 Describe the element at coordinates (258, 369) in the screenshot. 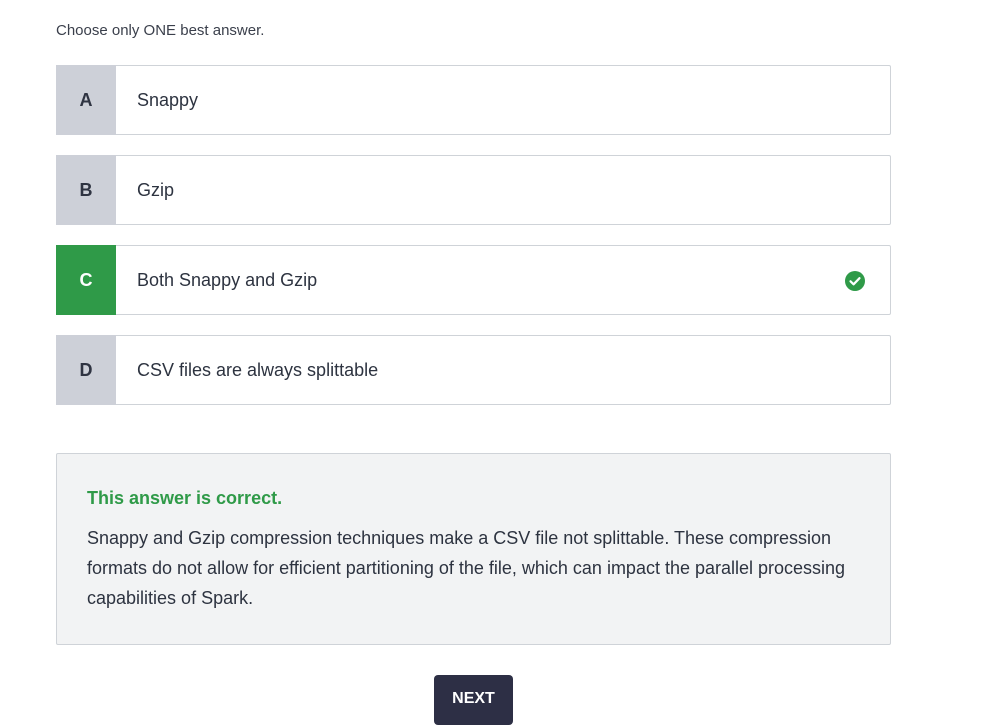

I see `option-text: CSV files are always splittable` at that location.